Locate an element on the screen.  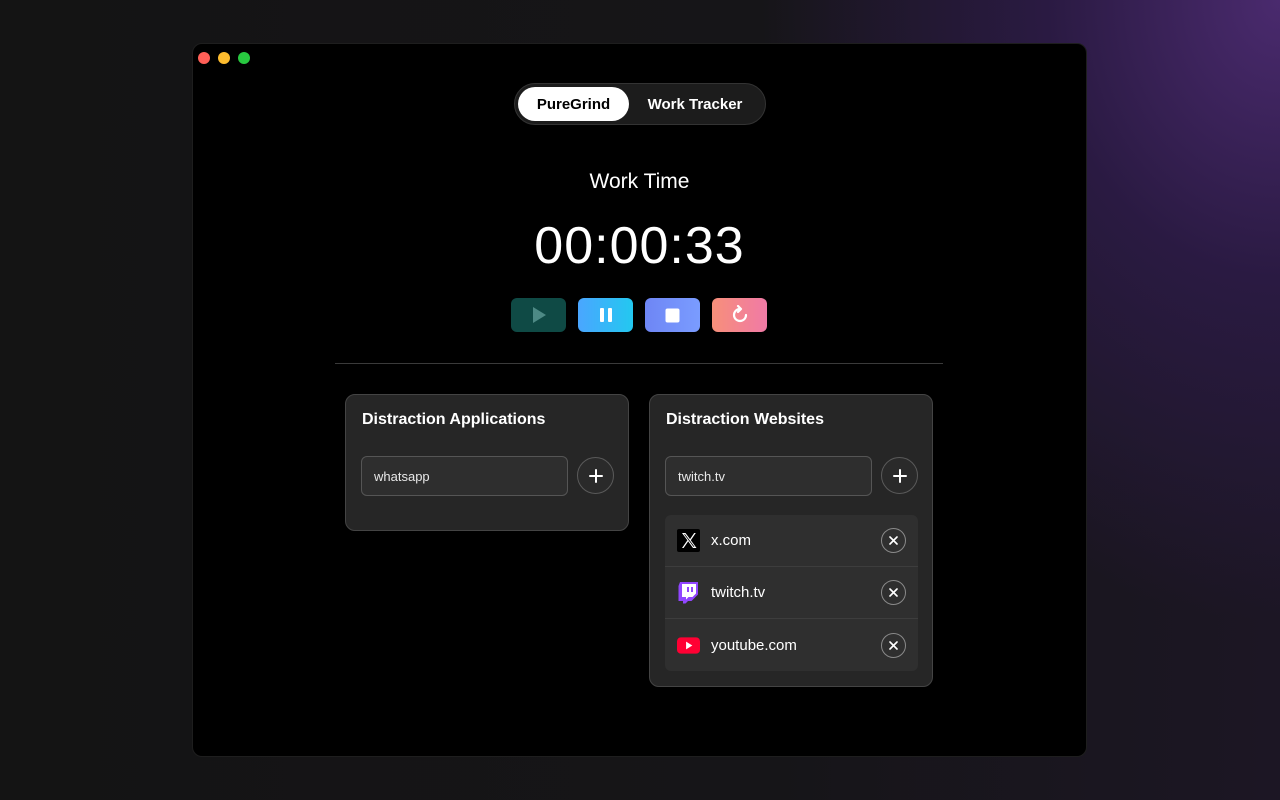
website-label: x.com is located at coordinates (731, 540).